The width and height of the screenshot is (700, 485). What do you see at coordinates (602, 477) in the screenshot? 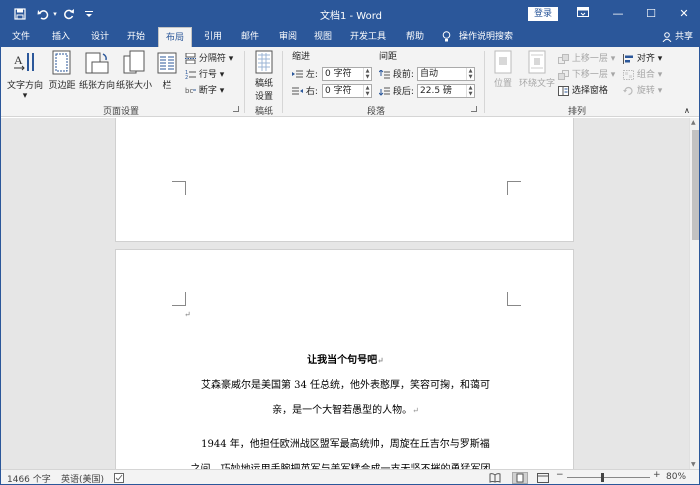
I see `zoom-slider-thumb` at bounding box center [602, 477].